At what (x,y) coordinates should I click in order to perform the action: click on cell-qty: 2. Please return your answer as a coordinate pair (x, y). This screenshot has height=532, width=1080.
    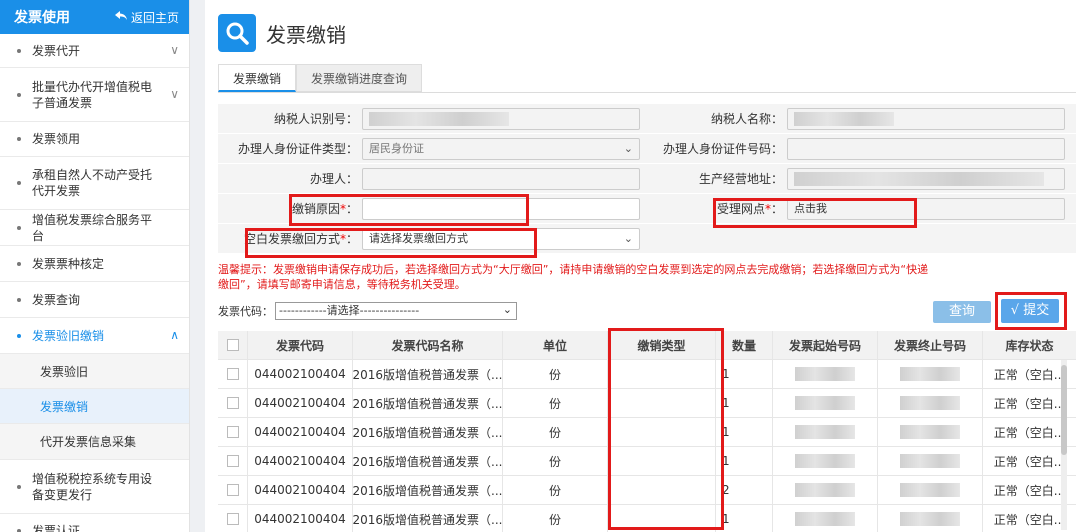
    Looking at the image, I should click on (744, 490).